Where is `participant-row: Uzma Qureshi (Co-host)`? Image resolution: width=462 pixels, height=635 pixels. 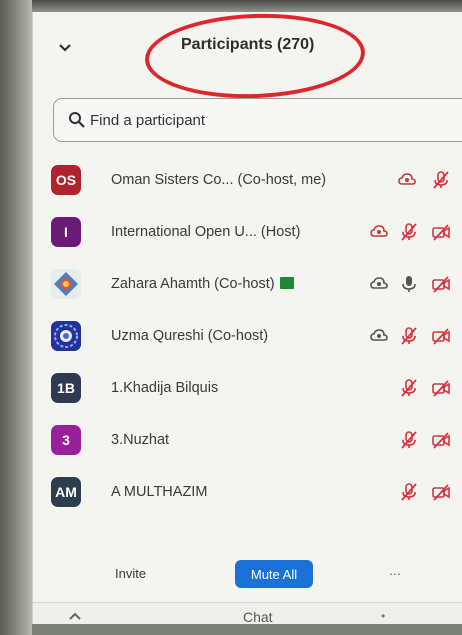 participant-row: Uzma Qureshi (Co-host) is located at coordinates (247, 336).